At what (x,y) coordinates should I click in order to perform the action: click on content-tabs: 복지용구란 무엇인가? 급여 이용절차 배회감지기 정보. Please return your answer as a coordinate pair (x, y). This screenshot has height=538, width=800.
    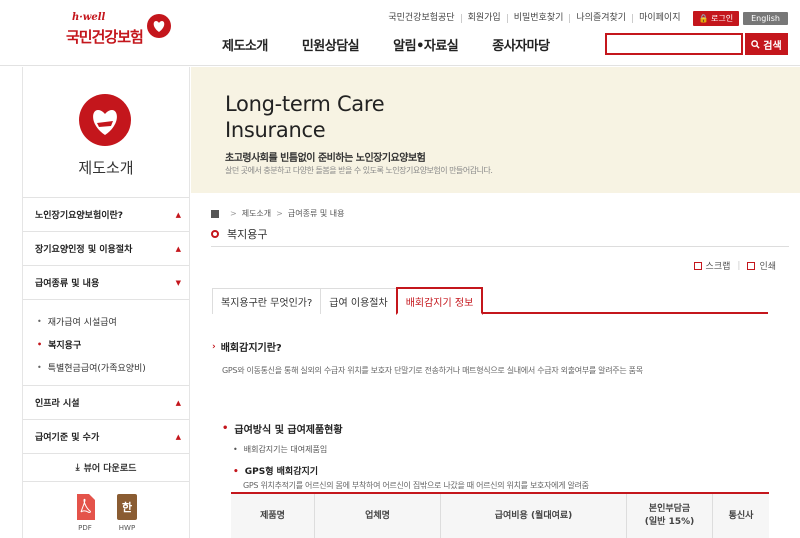
    Looking at the image, I should click on (490, 301).